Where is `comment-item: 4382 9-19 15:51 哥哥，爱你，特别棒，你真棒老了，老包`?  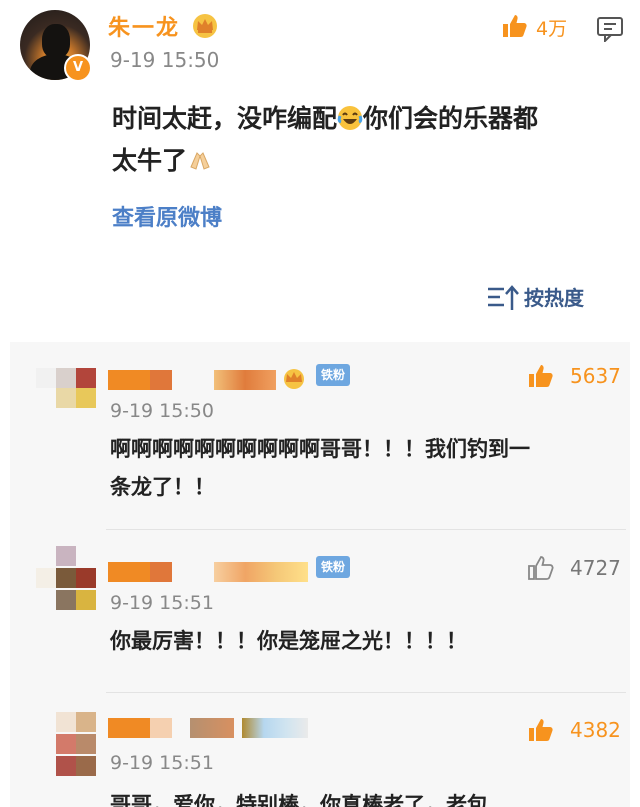
comment-item: 4382 9-19 15:51 哥哥，爱你，特别棒，你真棒老了，老包 is located at coordinates (320, 751).